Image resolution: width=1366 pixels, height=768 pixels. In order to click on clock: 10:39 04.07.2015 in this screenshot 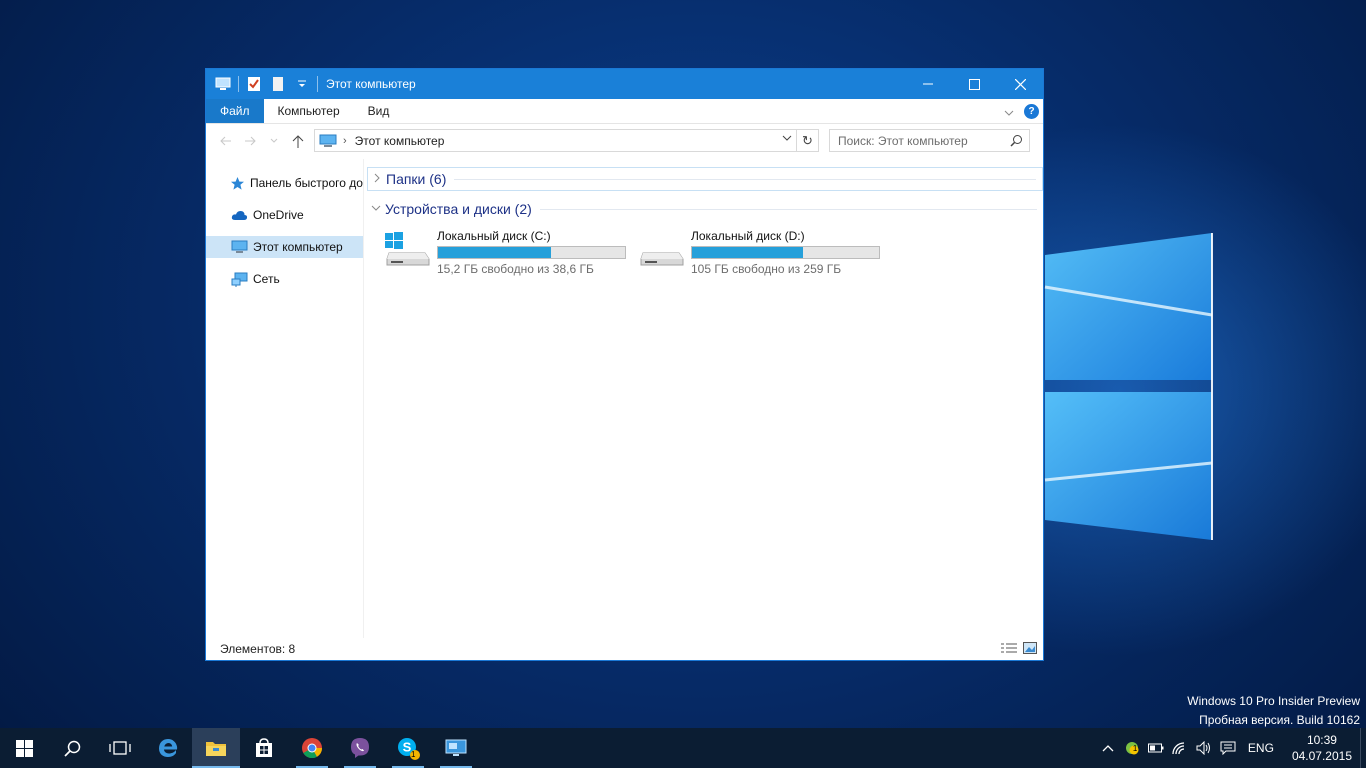, I will do `click(1322, 748)`.